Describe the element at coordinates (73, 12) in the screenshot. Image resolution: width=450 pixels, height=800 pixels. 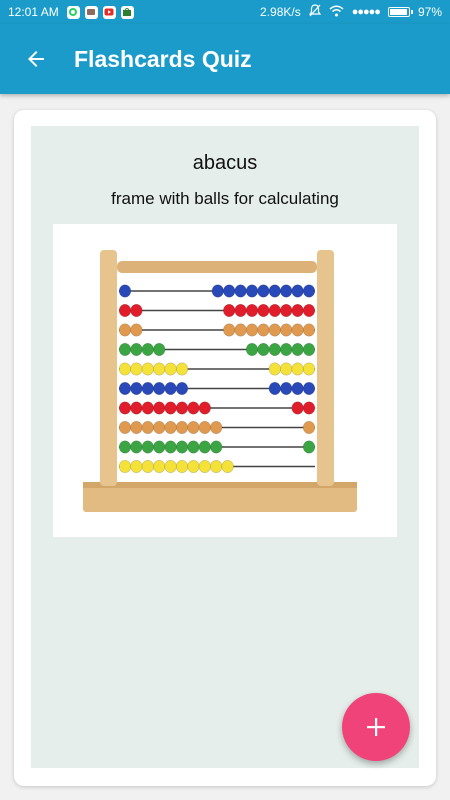
I see `whatsapp-icon` at that location.